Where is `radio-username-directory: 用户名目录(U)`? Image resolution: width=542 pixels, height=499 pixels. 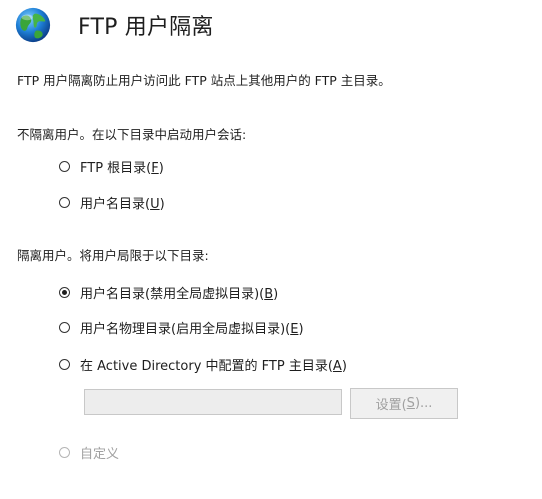
radio-username-directory: 用户名目录(U) is located at coordinates (112, 202).